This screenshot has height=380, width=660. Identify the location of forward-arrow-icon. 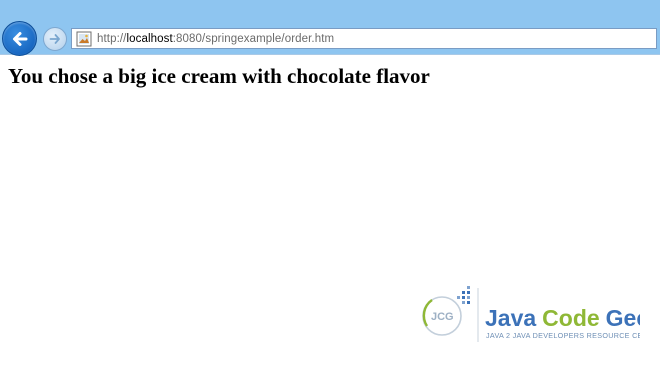
(54, 39).